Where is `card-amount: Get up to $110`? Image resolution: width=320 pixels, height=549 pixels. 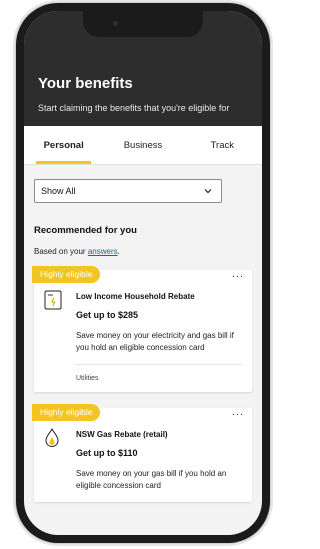
card-amount: Get up to $110 is located at coordinates (107, 453).